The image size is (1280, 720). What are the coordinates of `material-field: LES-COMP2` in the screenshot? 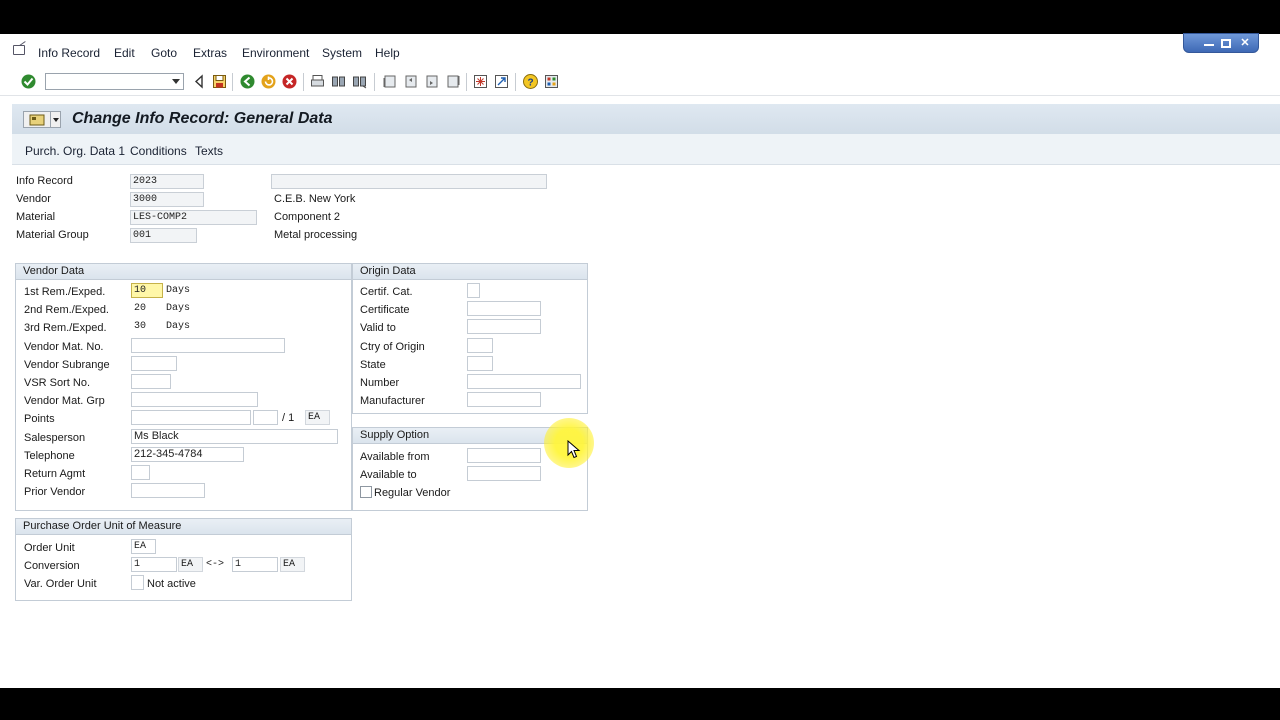 It's located at (193, 217).